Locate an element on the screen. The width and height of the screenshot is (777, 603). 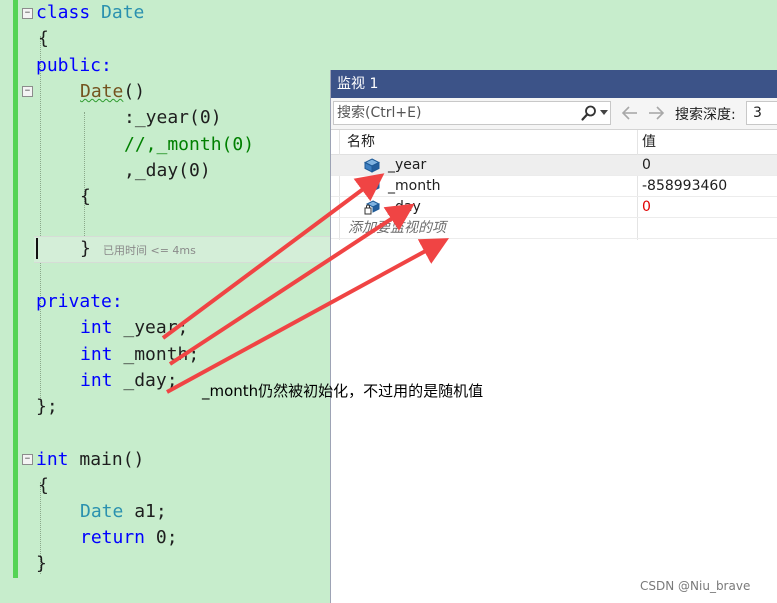
code-line: int main() is located at coordinates (90, 459).